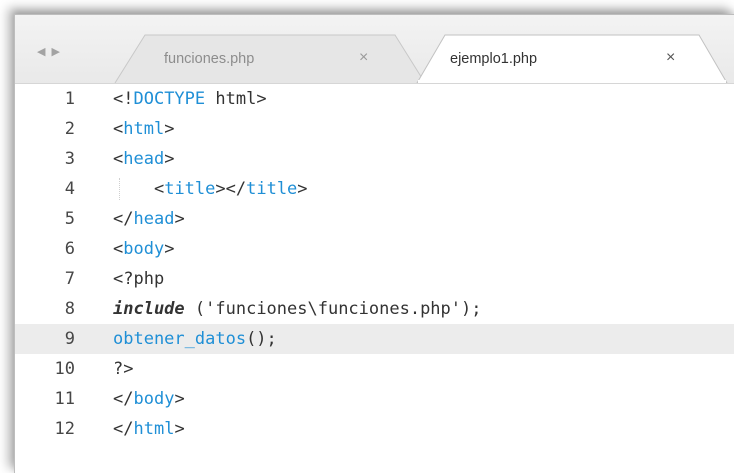 The width and height of the screenshot is (734, 473). I want to click on line-number: 3, so click(69, 159).